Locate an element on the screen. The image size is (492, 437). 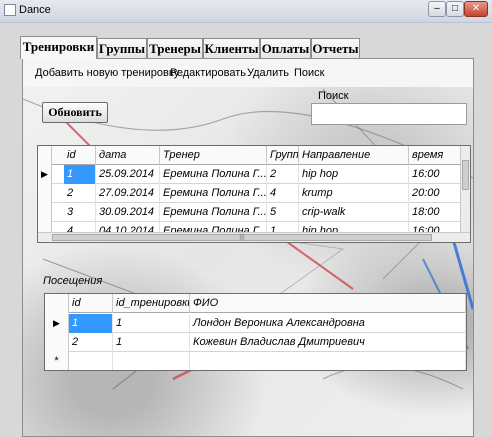
tab-groups: Группы is located at coordinates (122, 48).